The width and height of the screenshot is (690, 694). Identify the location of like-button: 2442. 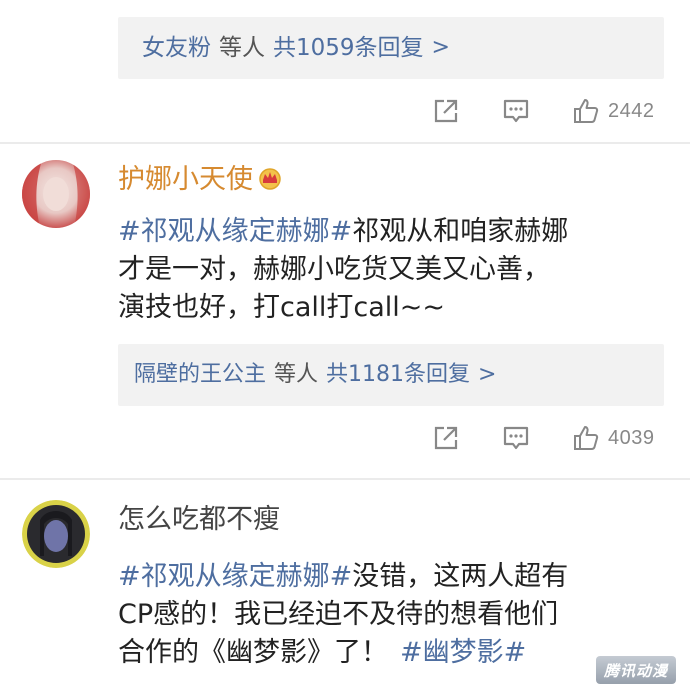
(613, 111).